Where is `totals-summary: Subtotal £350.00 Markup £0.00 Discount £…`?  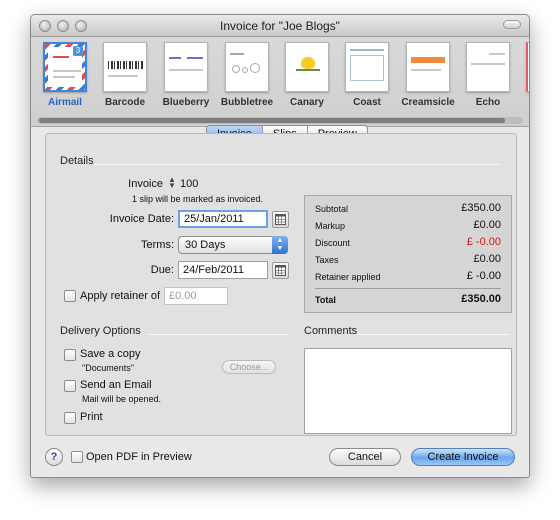 totals-summary: Subtotal £350.00 Markup £0.00 Discount £… is located at coordinates (408, 254).